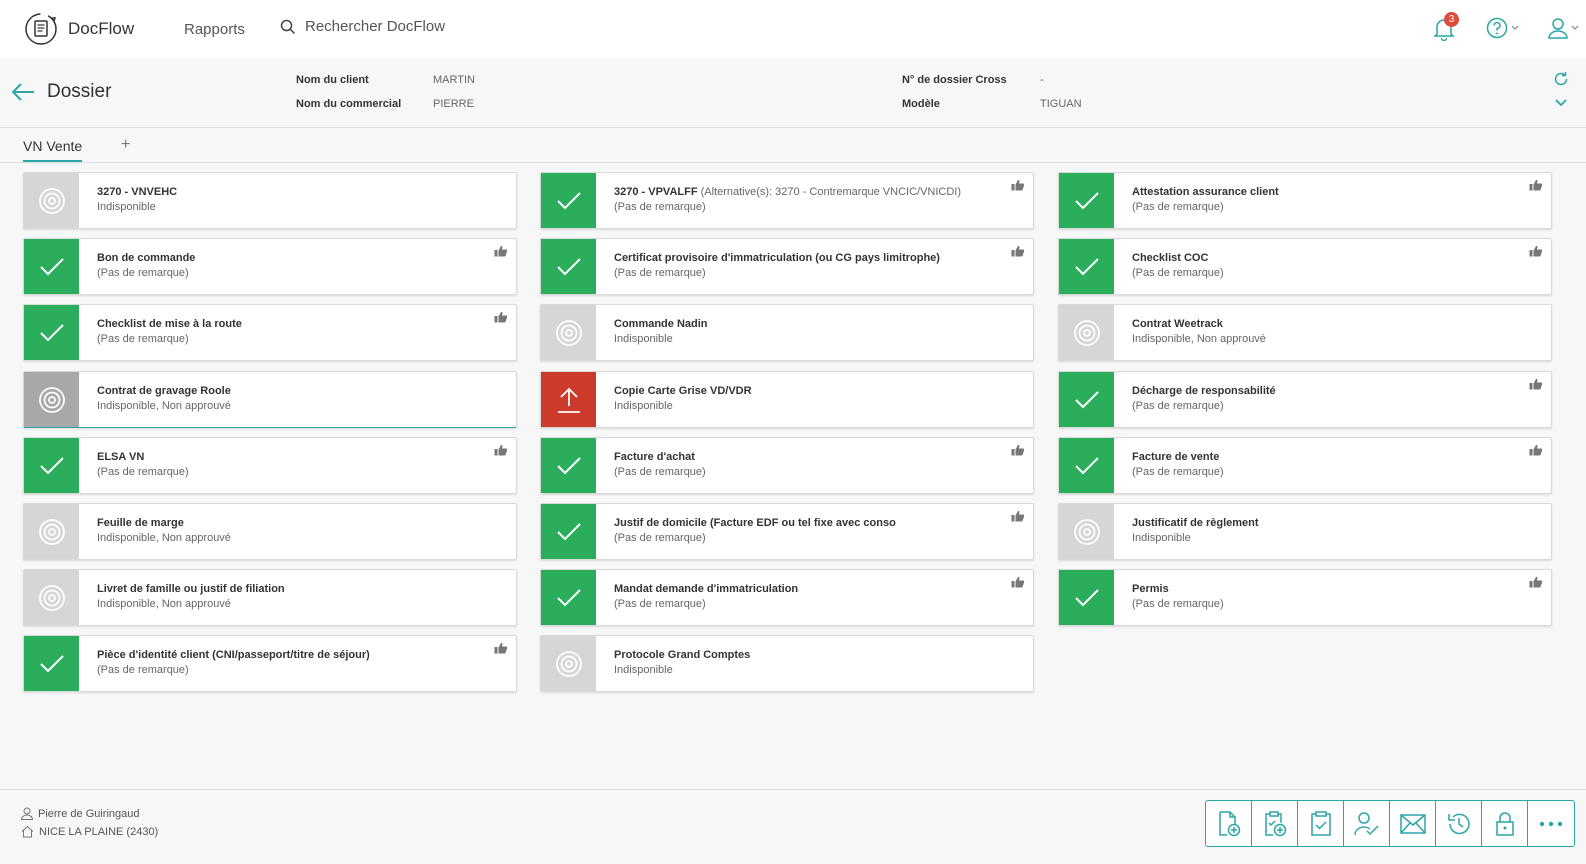 The width and height of the screenshot is (1586, 864). I want to click on document-card: Justificatif de règlement Indisponible, so click(1305, 531).